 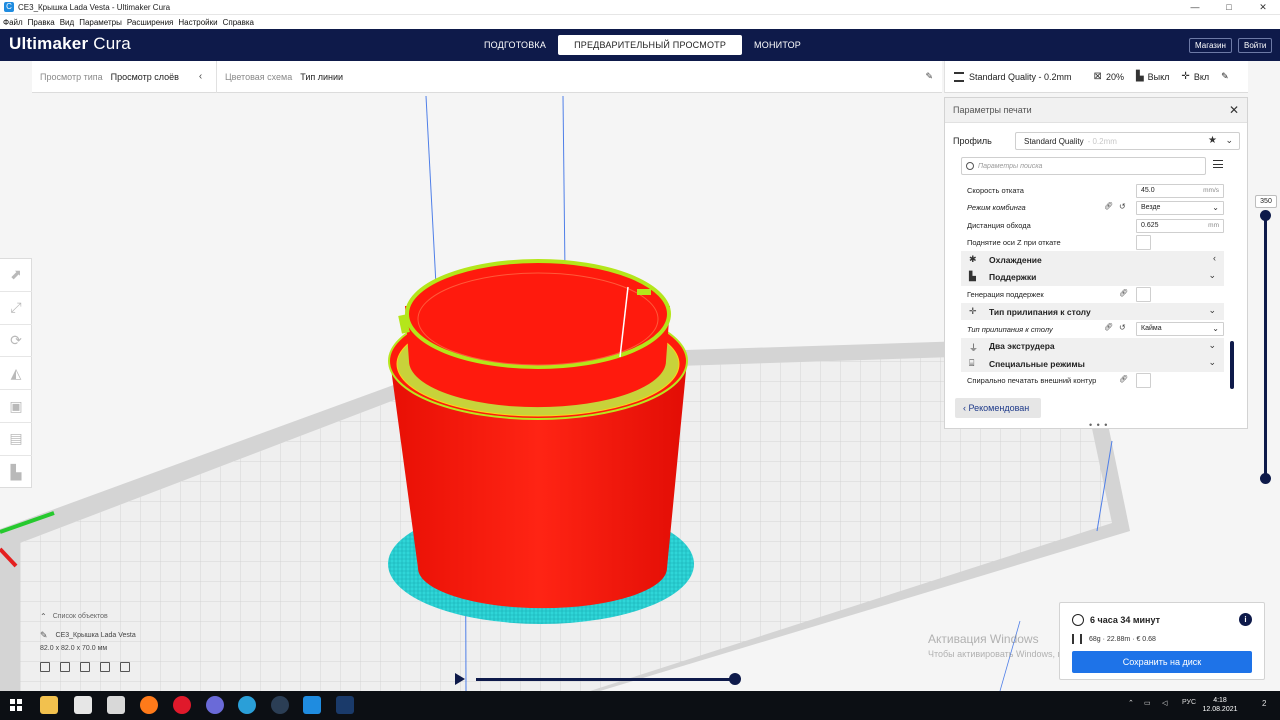 I want to click on infill-icon: ⊠, so click(x=1097, y=76).